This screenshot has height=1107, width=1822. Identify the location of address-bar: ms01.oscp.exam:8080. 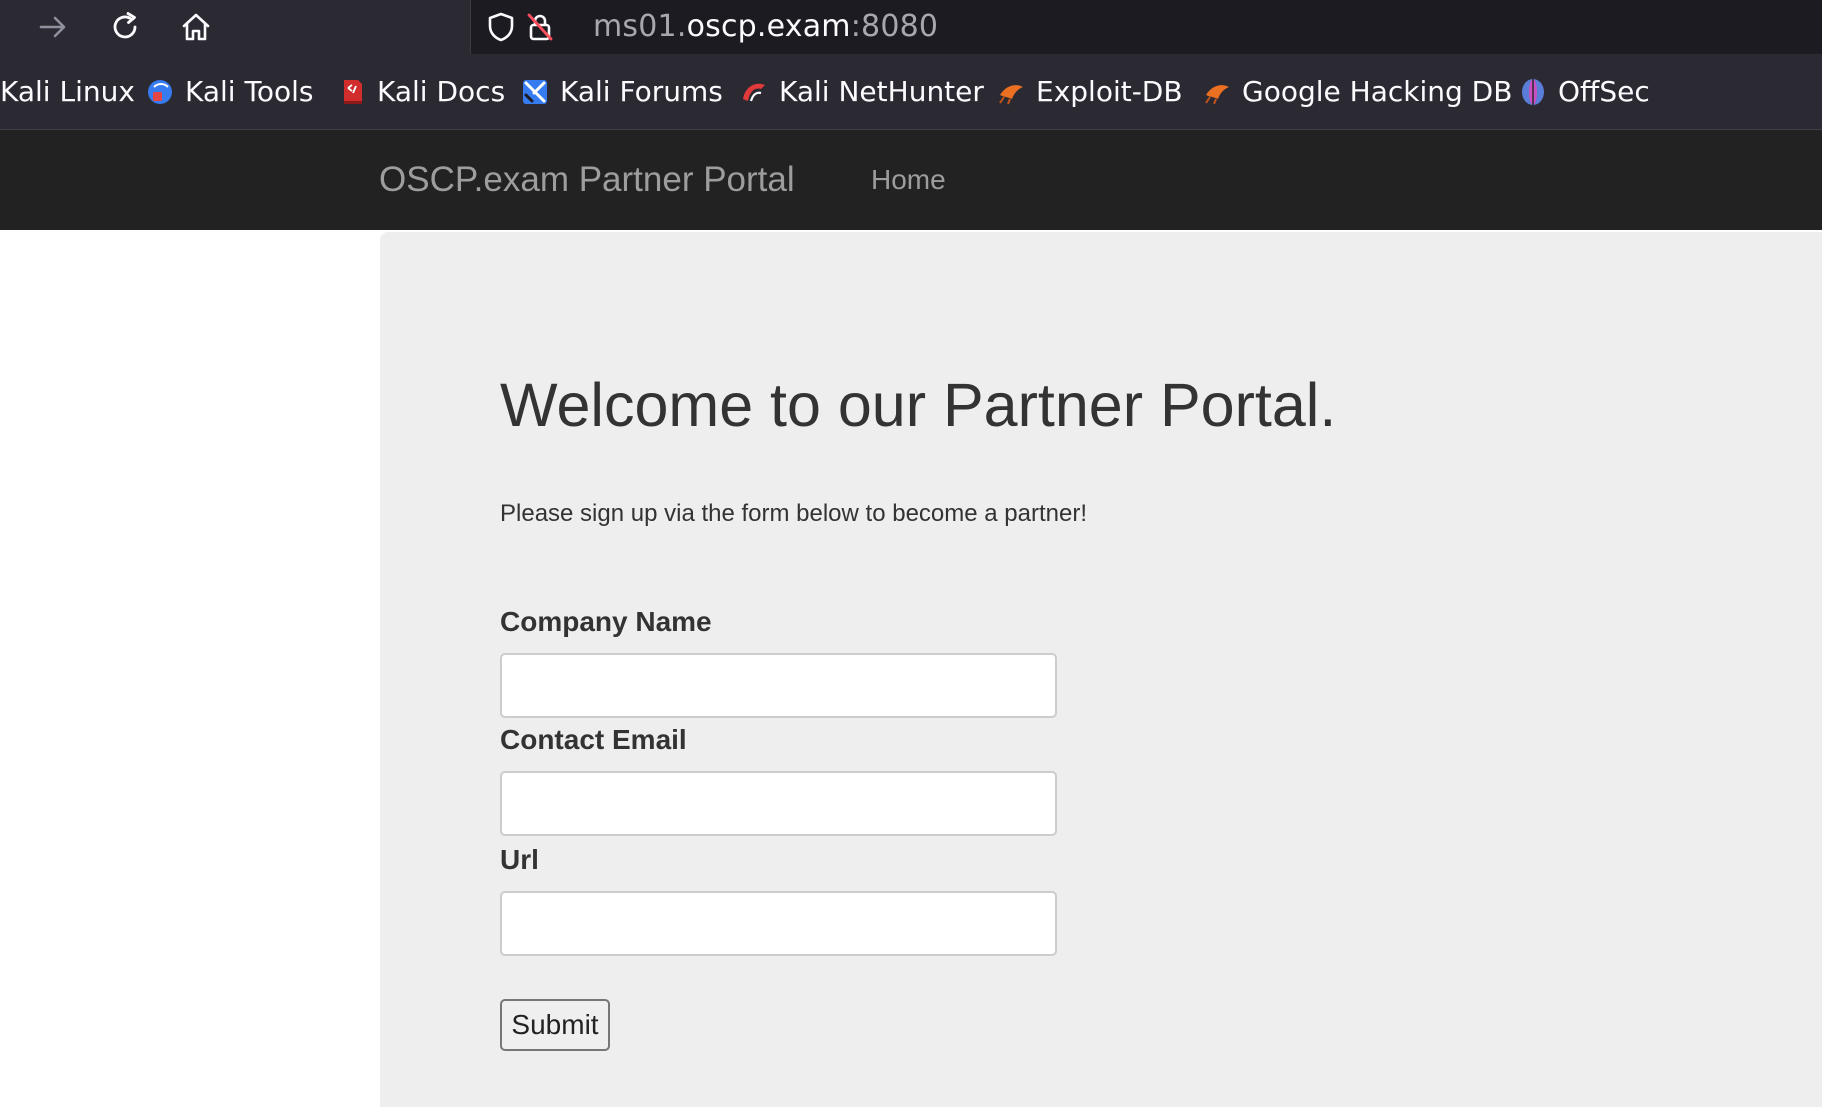
(1146, 27).